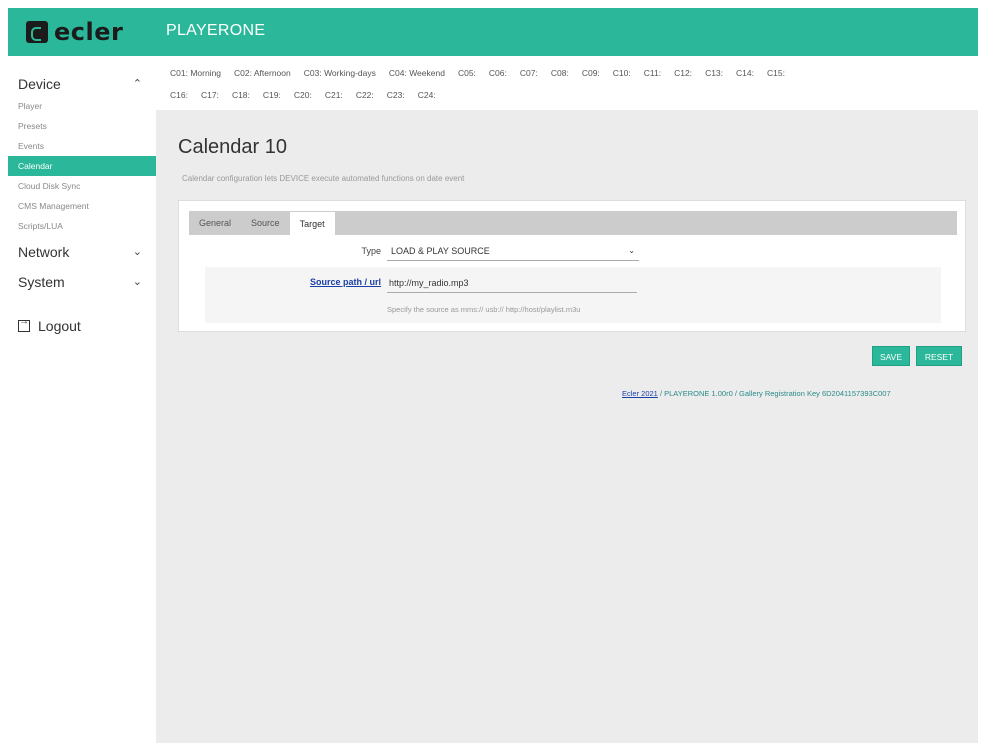 Image resolution: width=981 pixels, height=743 pixels. Describe the element at coordinates (683, 73) in the screenshot. I see `calendar-item: C12:` at that location.